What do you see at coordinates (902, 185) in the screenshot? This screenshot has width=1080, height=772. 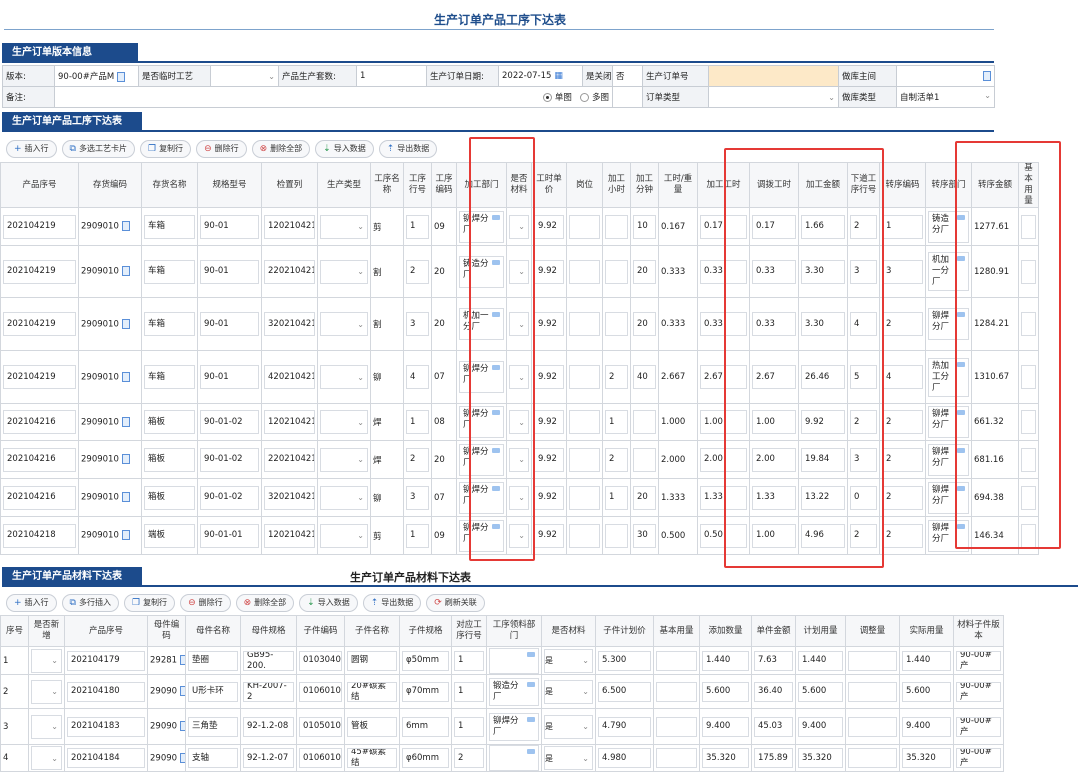 I see `column-header: 转序编码` at bounding box center [902, 185].